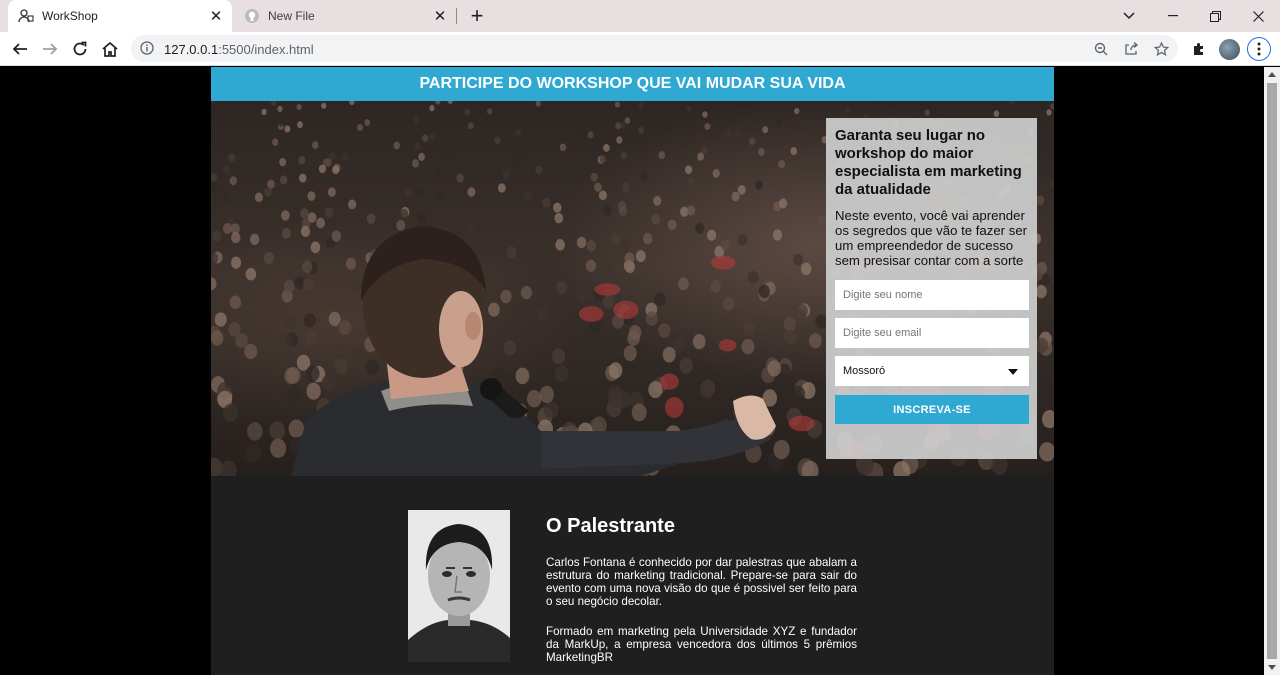 This screenshot has height=675, width=1280. I want to click on new-tab-icon: +, so click(477, 15).